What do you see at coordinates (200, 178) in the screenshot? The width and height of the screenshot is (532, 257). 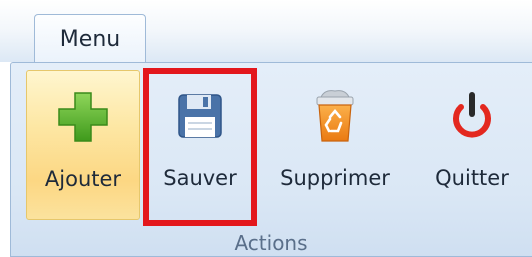 I see `save-button-label: Sauver` at bounding box center [200, 178].